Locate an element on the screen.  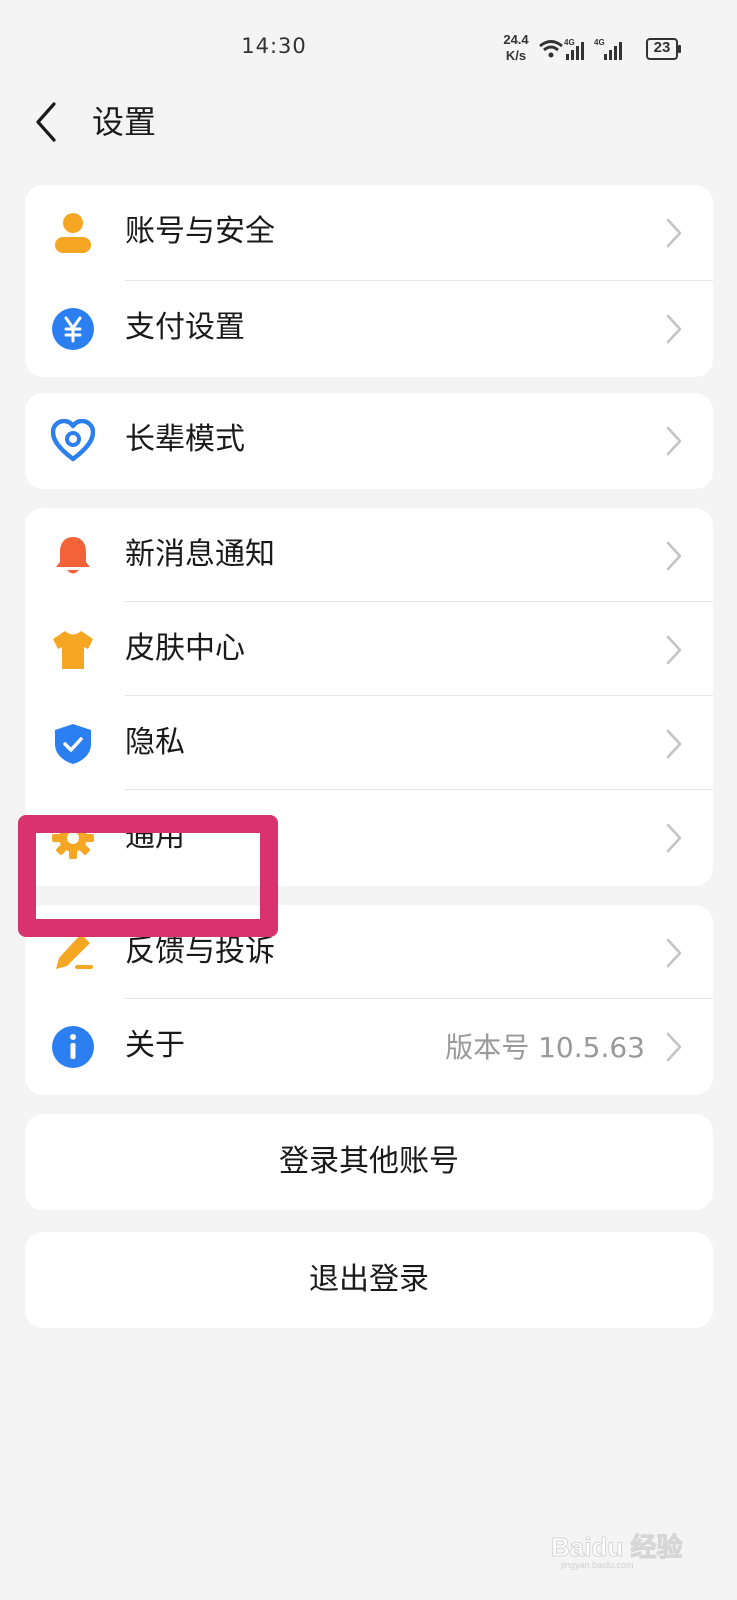
row-label: 隐私 is located at coordinates (155, 742).